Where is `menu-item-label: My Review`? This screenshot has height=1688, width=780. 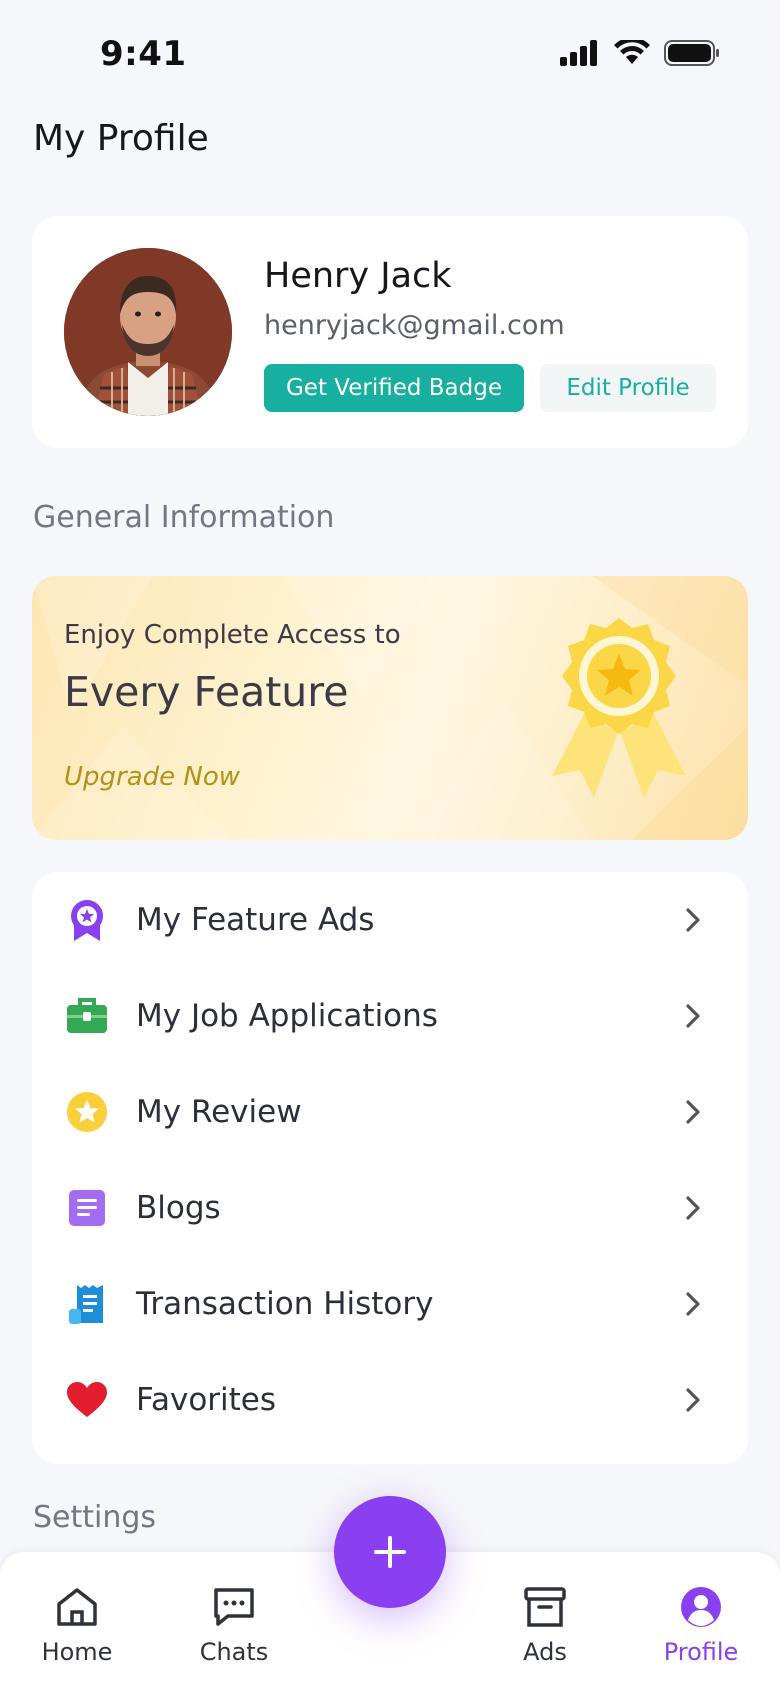 menu-item-label: My Review is located at coordinates (219, 1112).